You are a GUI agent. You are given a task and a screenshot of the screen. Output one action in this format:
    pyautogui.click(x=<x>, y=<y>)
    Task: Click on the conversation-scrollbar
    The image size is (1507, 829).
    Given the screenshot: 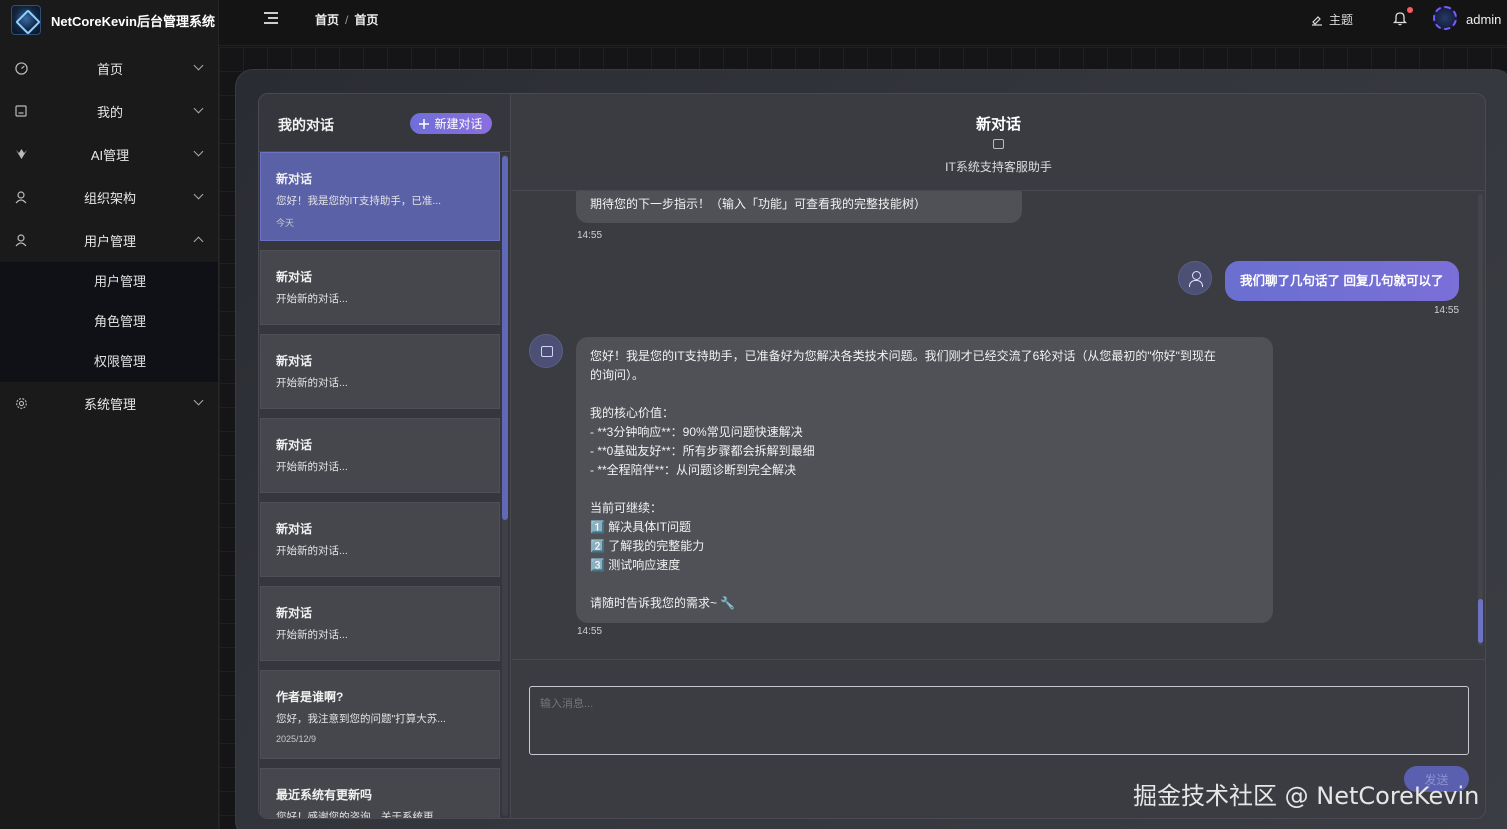 What is the action you would take?
    pyautogui.click(x=505, y=485)
    